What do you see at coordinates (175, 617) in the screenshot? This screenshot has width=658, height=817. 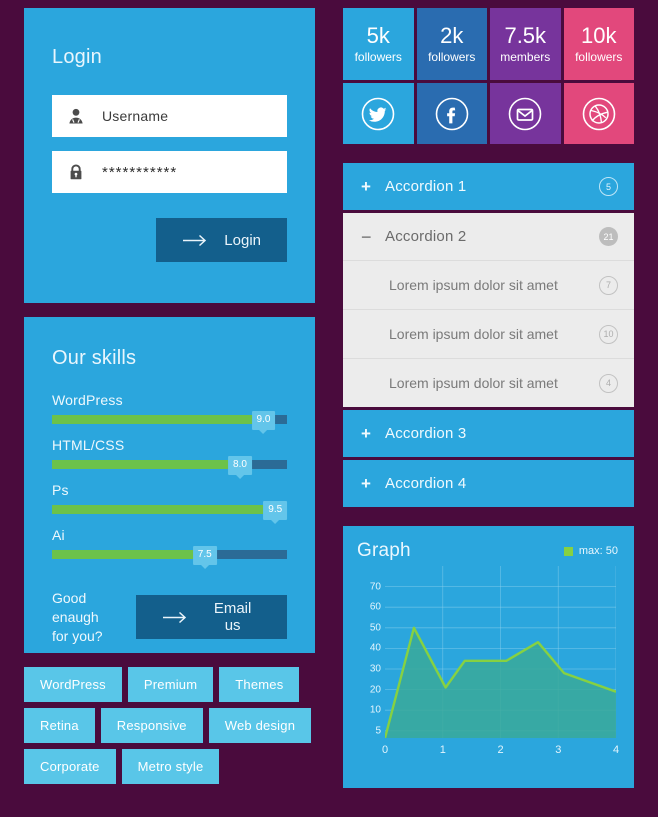 I see `arrow-right-icon` at bounding box center [175, 617].